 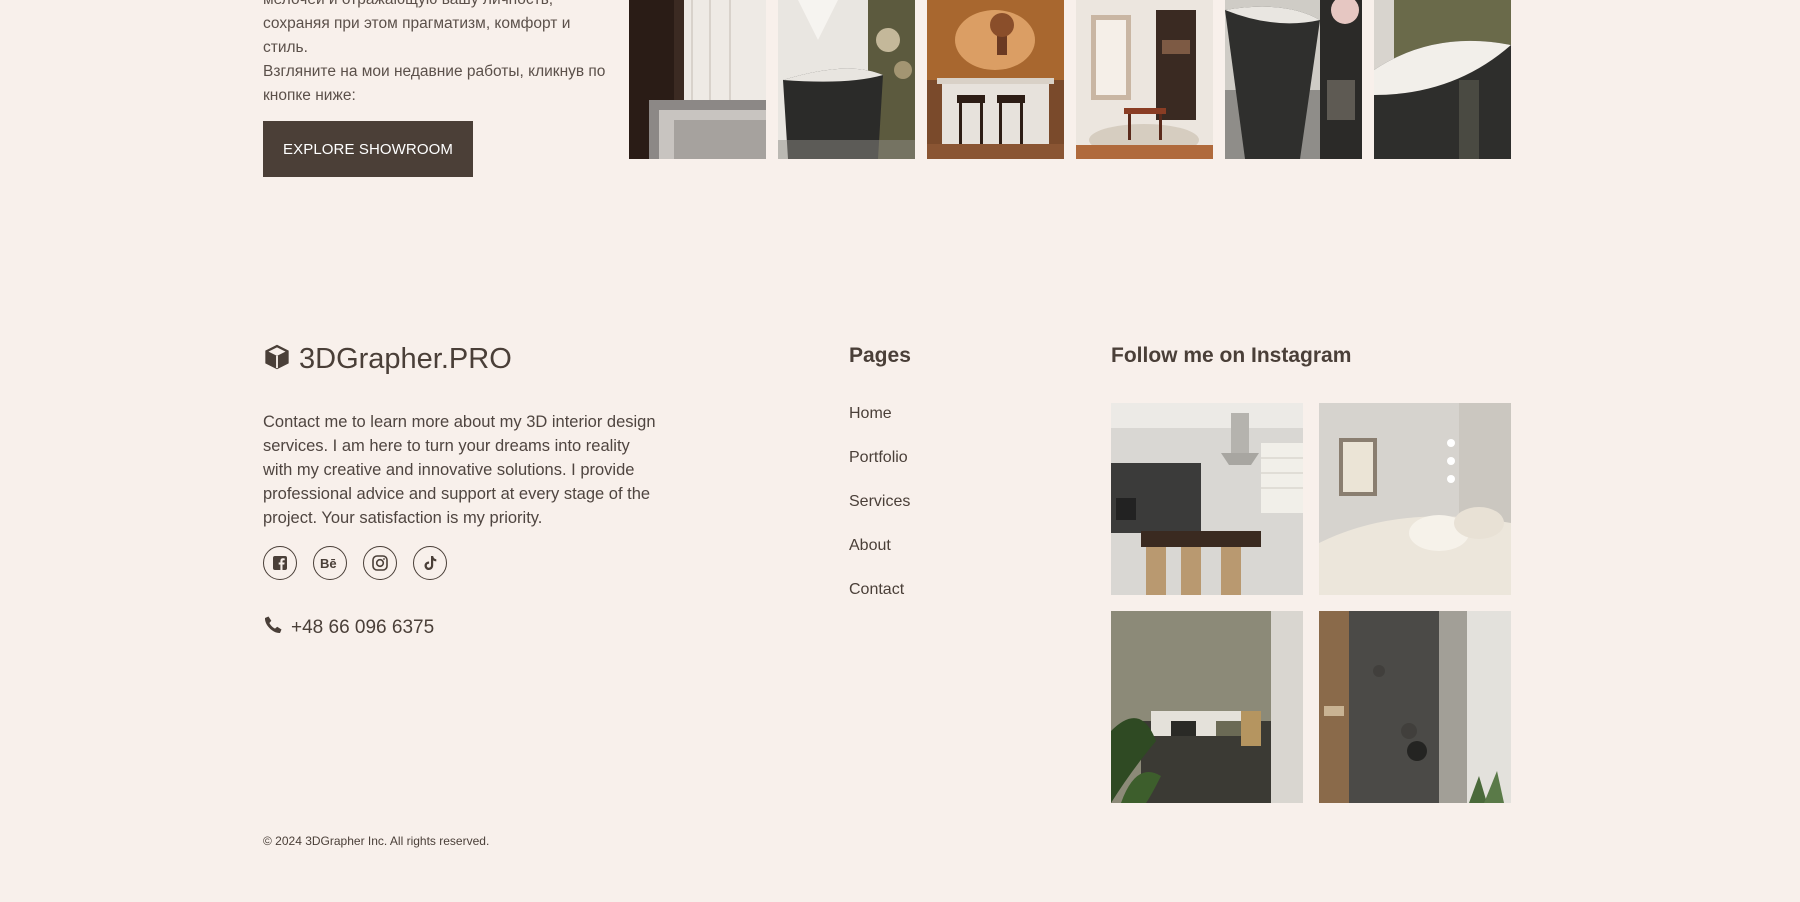 I want to click on svg-text: Bē, so click(x=328, y=563).